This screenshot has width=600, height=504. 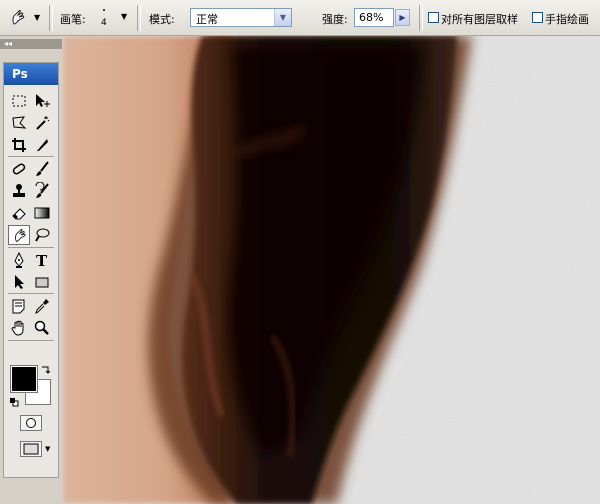 I want to click on screen-mode-icon, so click(x=31, y=449).